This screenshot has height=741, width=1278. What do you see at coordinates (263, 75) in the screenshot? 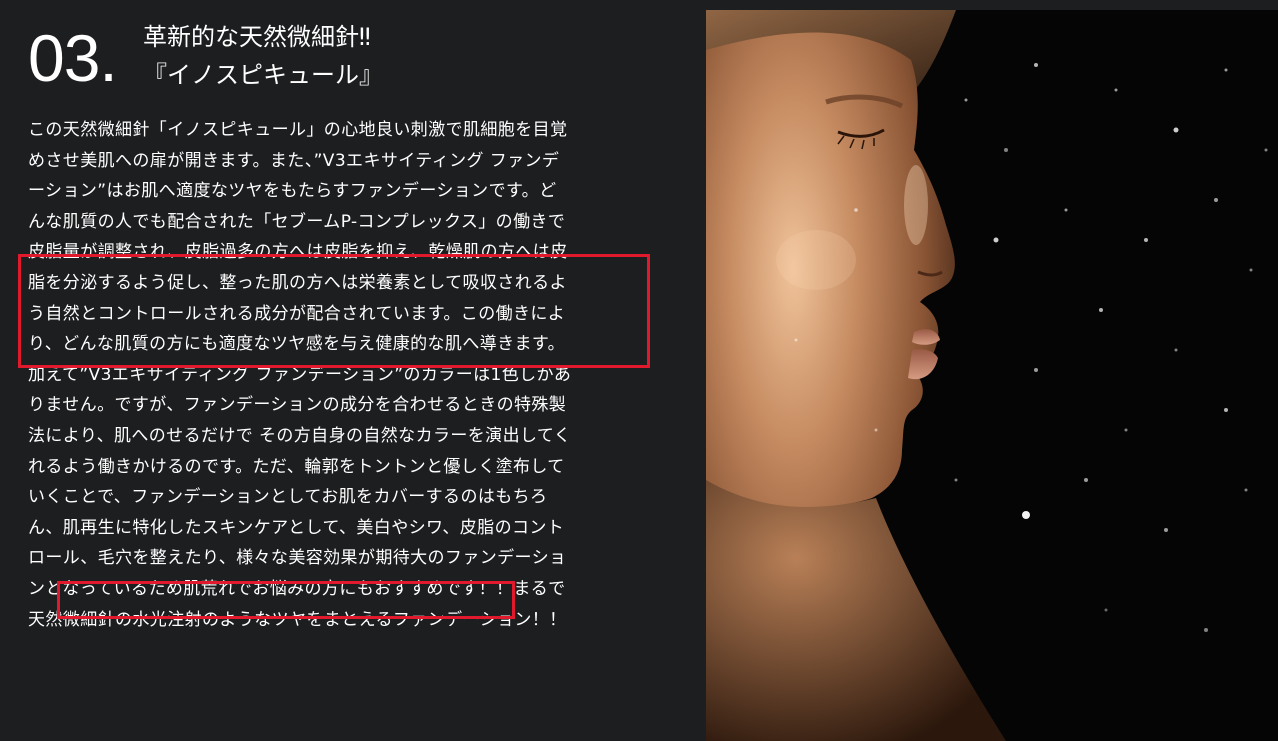
I see `heading-line-2: 『イノスピキュール』` at bounding box center [263, 75].